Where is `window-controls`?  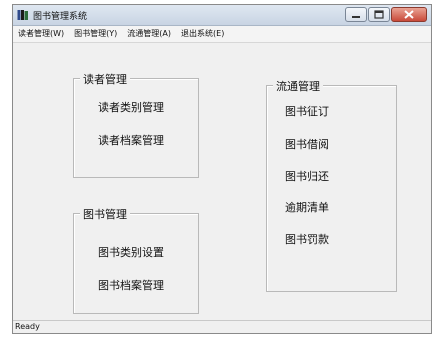
window-controls is located at coordinates (386, 14).